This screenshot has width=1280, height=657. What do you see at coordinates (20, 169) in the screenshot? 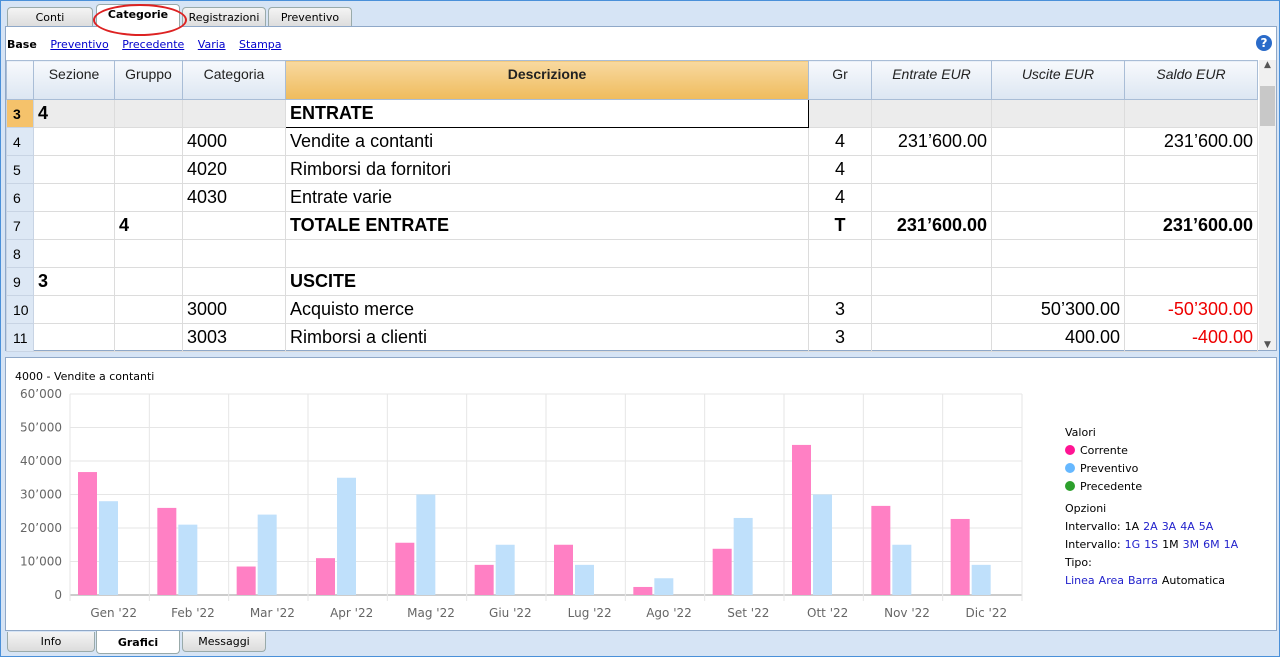
I see `row-number: 5` at bounding box center [20, 169].